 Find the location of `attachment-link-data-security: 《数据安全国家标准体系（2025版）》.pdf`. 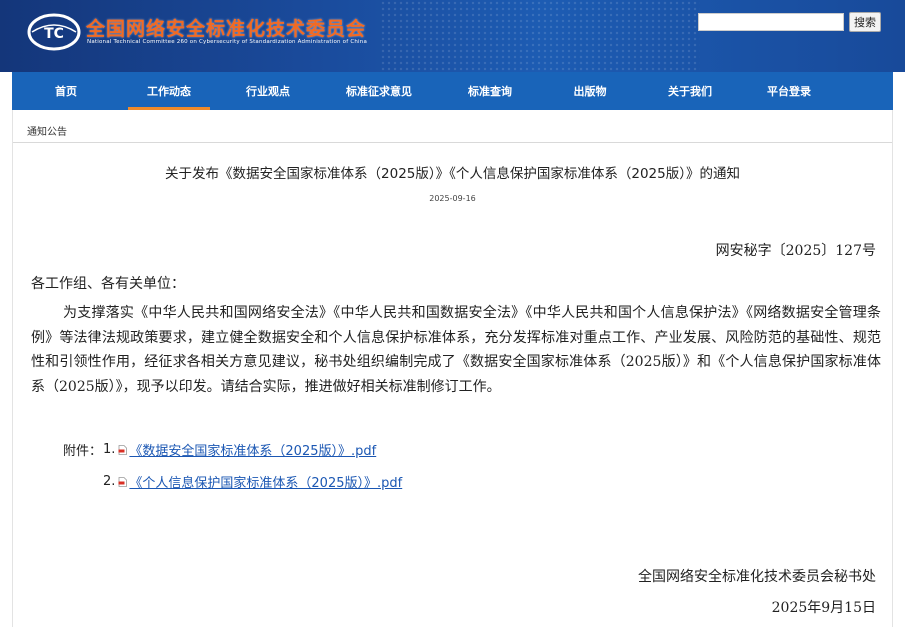

attachment-link-data-security: 《数据安全国家标准体系（2025版）》.pdf is located at coordinates (252, 449).